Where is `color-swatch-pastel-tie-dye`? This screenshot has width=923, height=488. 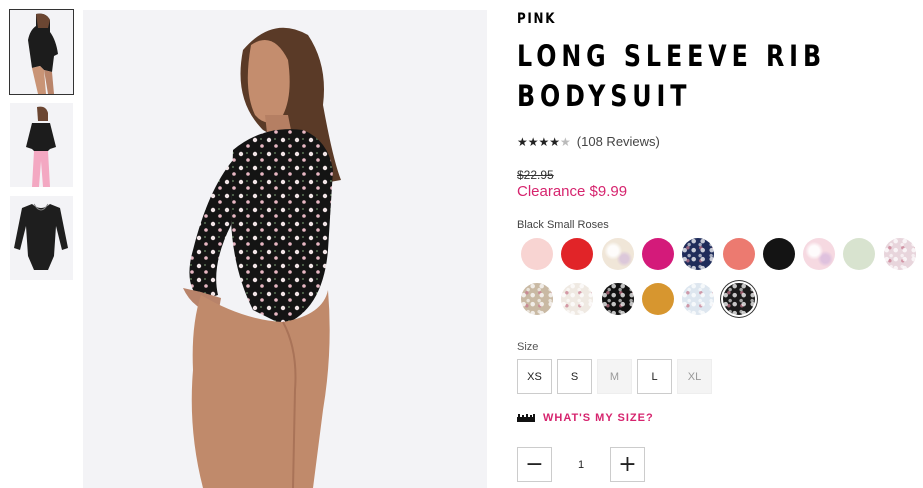 color-swatch-pastel-tie-dye is located at coordinates (617, 254).